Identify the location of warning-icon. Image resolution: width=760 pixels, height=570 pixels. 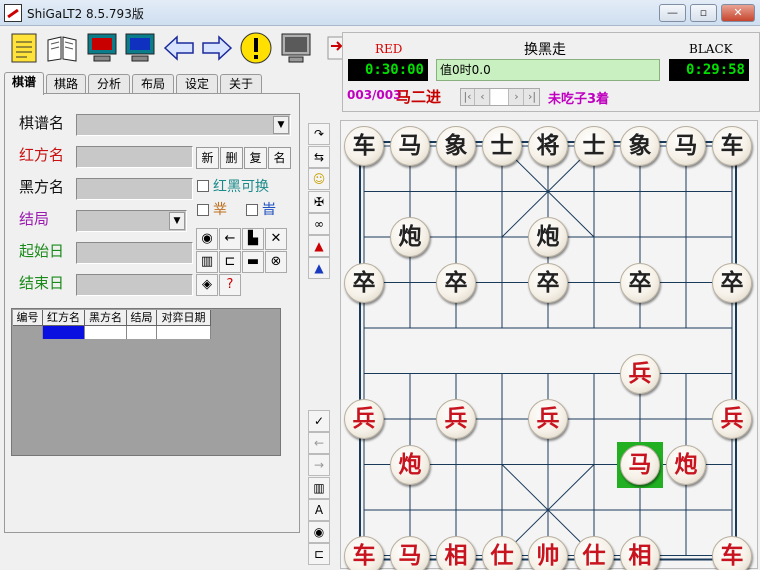
(255, 47).